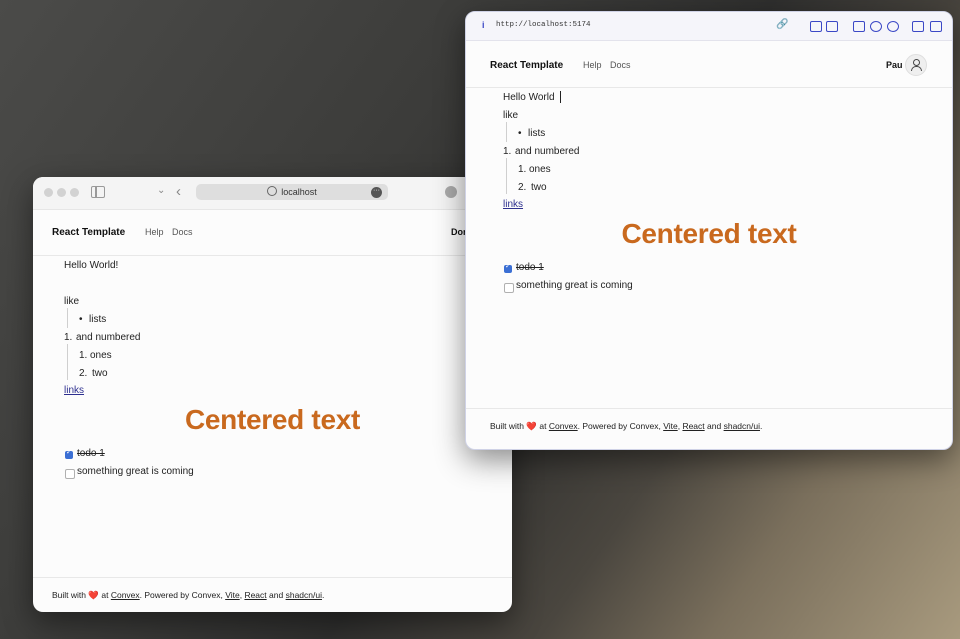 This screenshot has height=639, width=960. Describe the element at coordinates (91, 265) in the screenshot. I see `hello-line: Hello World!` at that location.